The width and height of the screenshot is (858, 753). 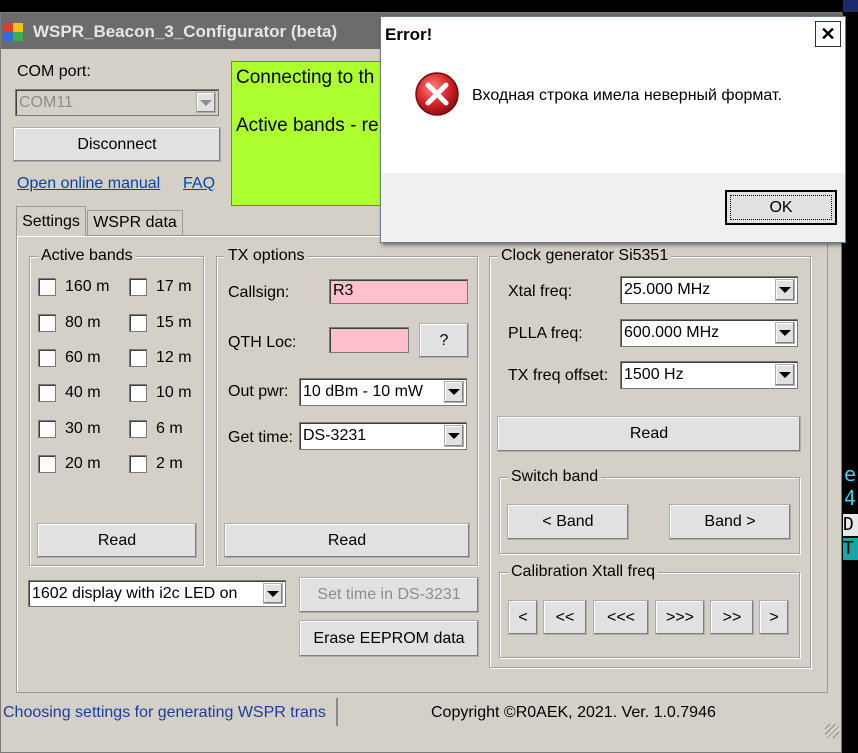 What do you see at coordinates (649, 434) in the screenshot?
I see `clock-read-button: Read` at bounding box center [649, 434].